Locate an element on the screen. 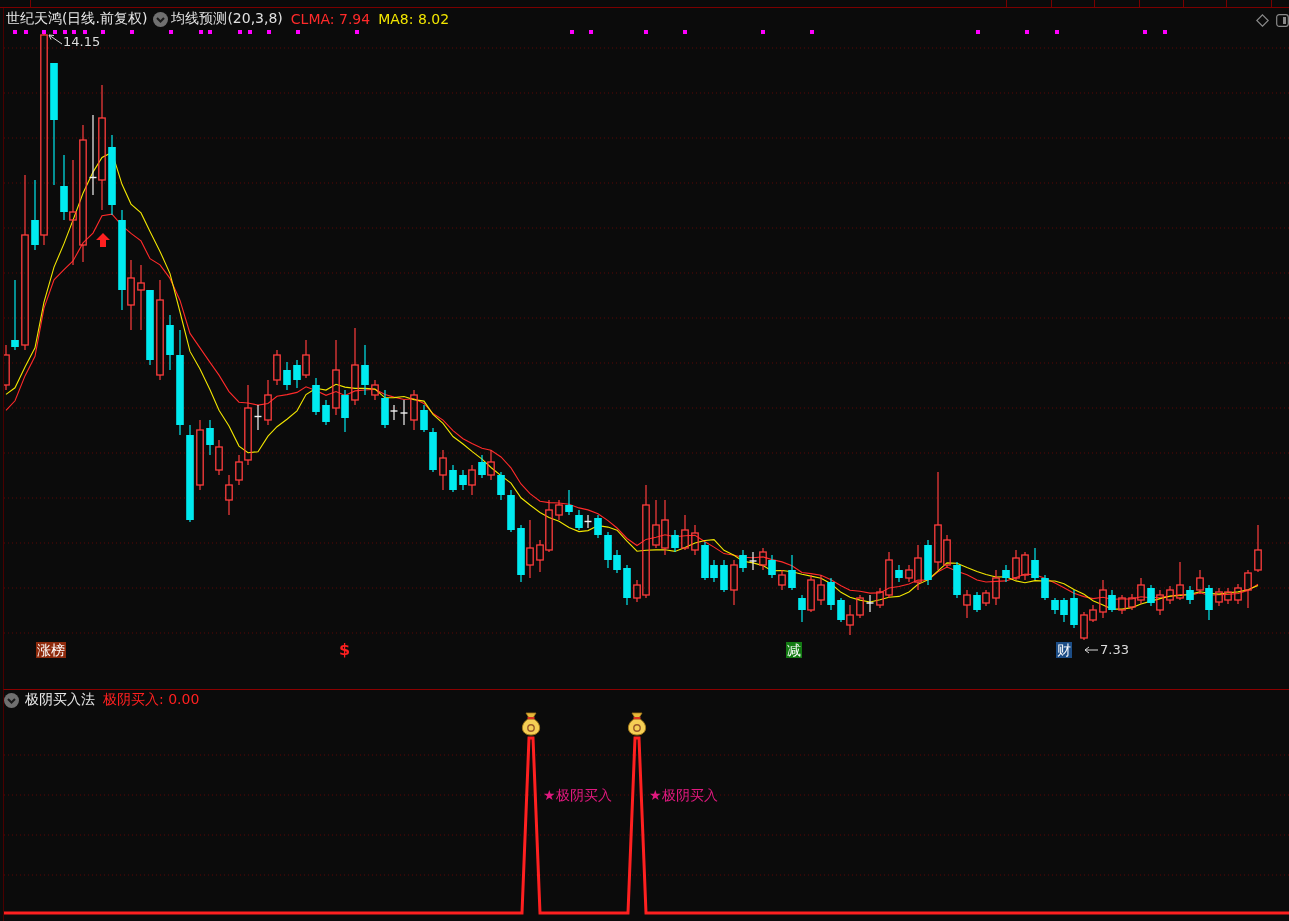  symbol-marker: $ is located at coordinates (345, 649).